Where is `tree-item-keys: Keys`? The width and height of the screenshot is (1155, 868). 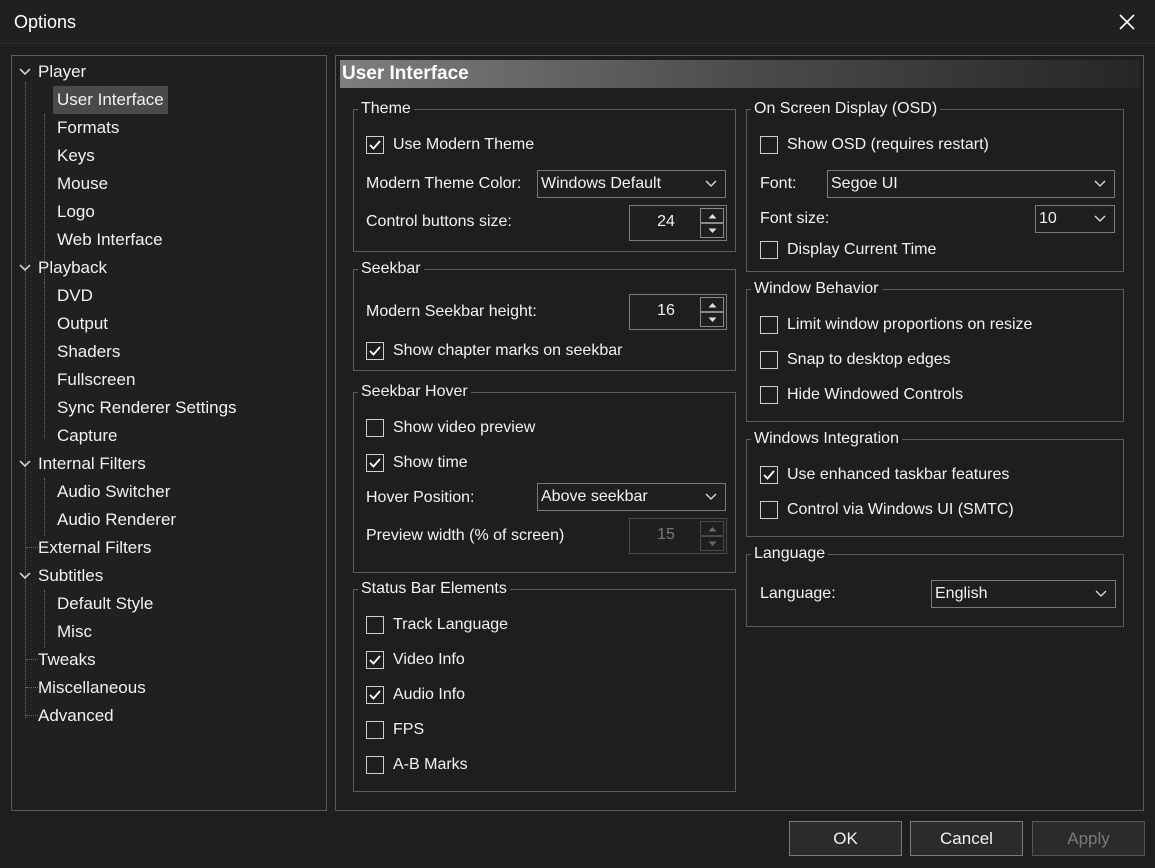
tree-item-keys: Keys is located at coordinates (76, 156).